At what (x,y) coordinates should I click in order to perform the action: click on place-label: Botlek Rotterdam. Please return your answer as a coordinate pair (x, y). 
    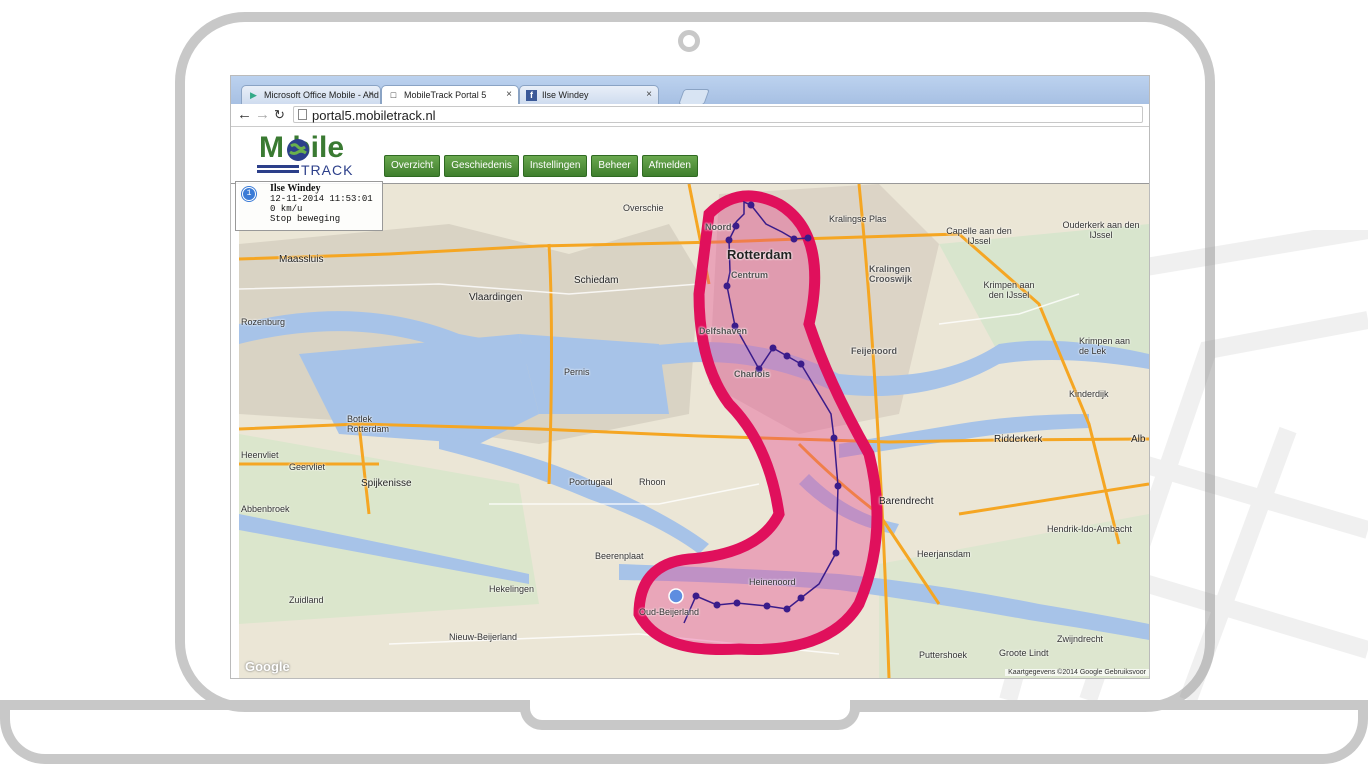
    Looking at the image, I should click on (368, 424).